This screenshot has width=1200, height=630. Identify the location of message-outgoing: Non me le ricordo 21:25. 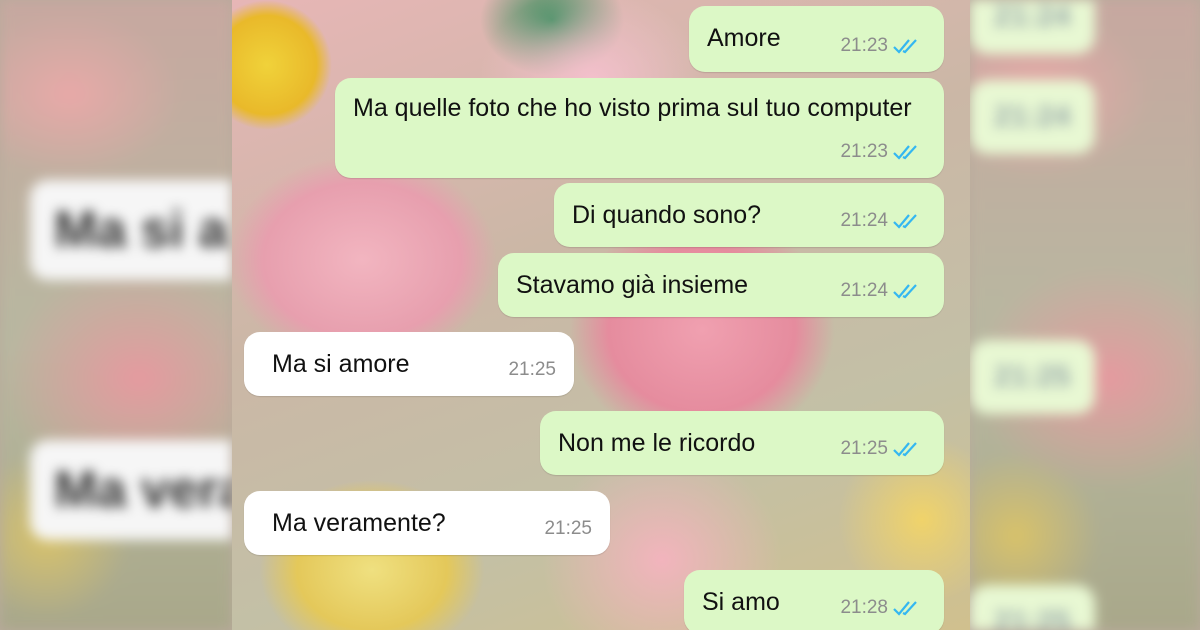
(742, 443).